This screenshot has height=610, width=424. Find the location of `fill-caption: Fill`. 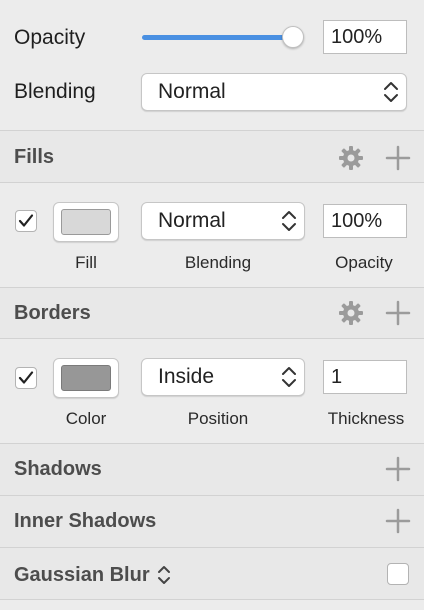

fill-caption: Fill is located at coordinates (86, 262).